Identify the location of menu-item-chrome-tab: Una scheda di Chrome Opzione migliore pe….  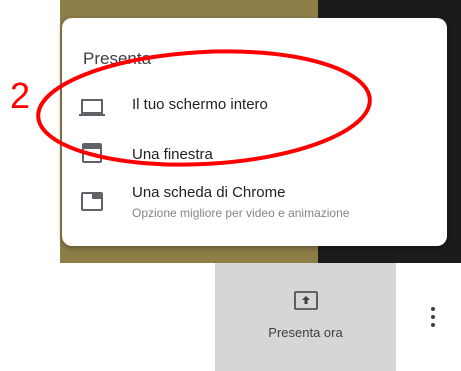
(254, 203).